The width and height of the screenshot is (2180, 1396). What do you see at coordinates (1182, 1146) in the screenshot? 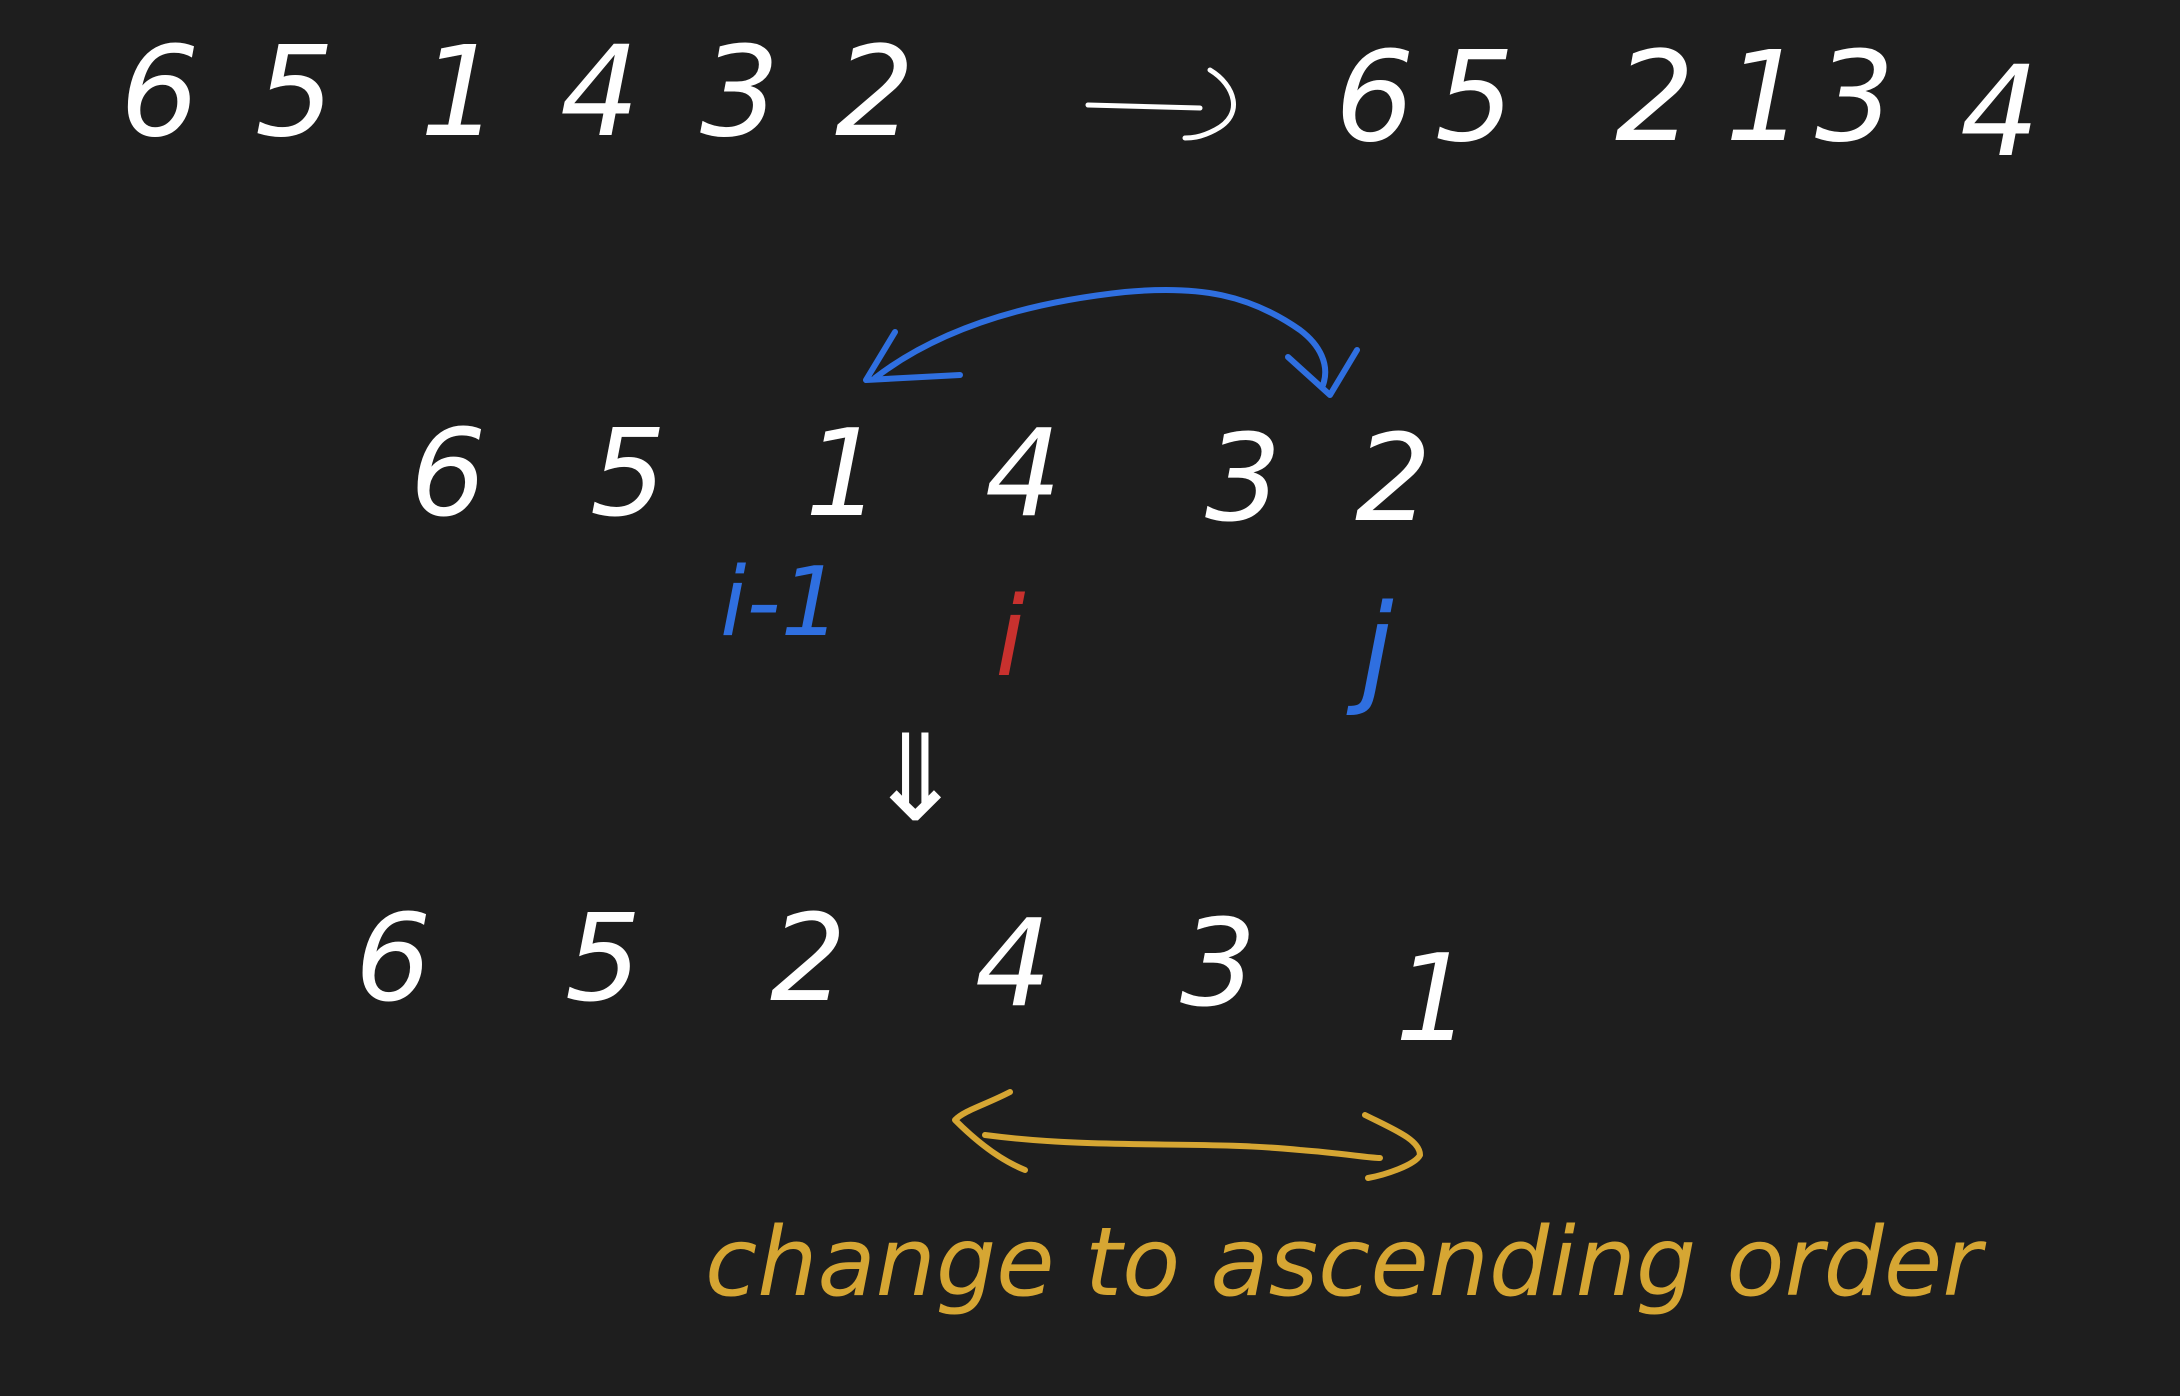
I see `range-line` at bounding box center [1182, 1146].